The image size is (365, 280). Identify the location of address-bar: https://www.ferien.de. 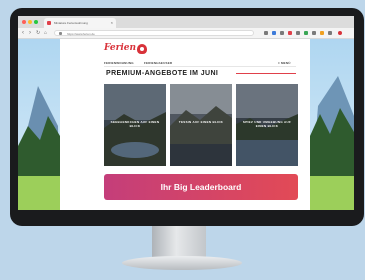
(154, 33).